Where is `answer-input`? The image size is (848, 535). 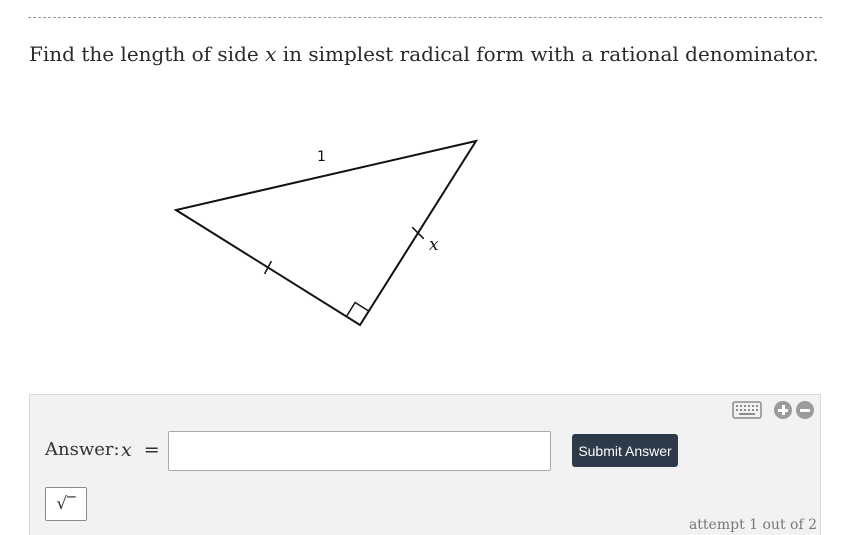 answer-input is located at coordinates (359, 451).